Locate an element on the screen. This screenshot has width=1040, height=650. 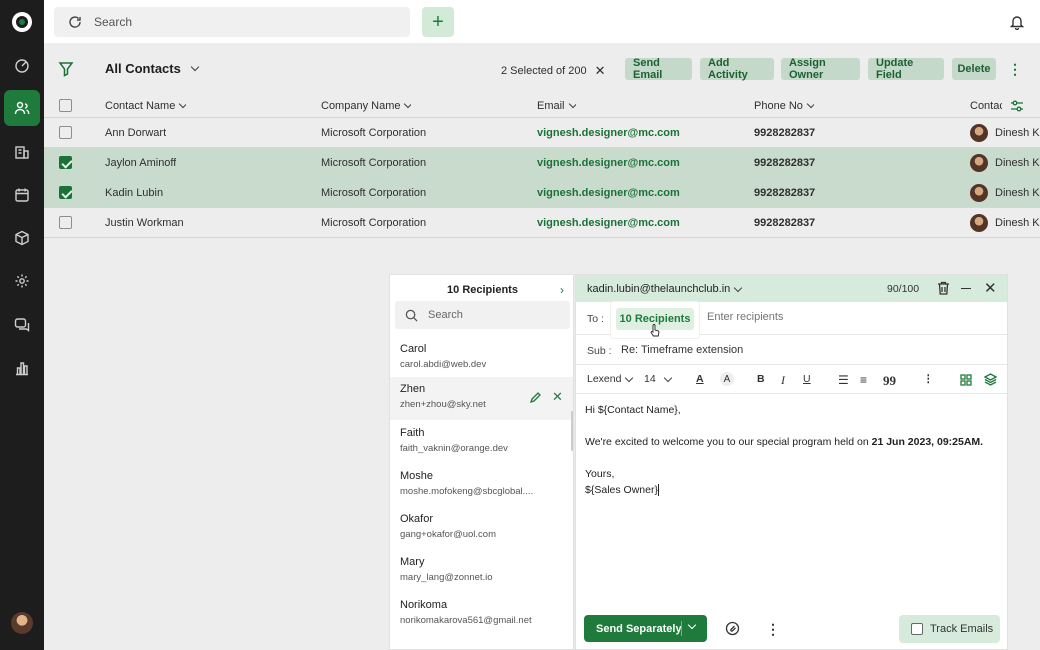
attachment-icon is located at coordinates (732, 628).